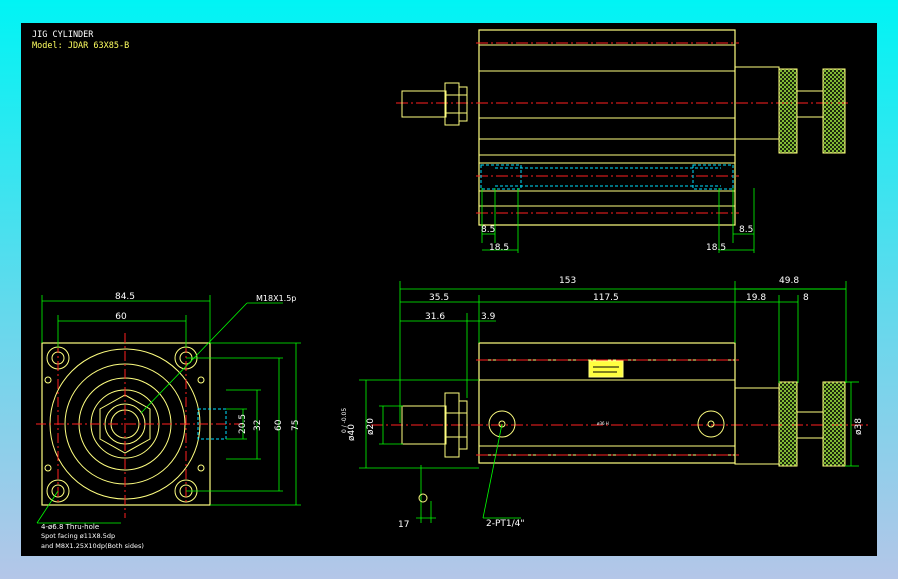  What do you see at coordinates (567, 281) in the screenshot?
I see `dim-overall-length: 153` at bounding box center [567, 281].